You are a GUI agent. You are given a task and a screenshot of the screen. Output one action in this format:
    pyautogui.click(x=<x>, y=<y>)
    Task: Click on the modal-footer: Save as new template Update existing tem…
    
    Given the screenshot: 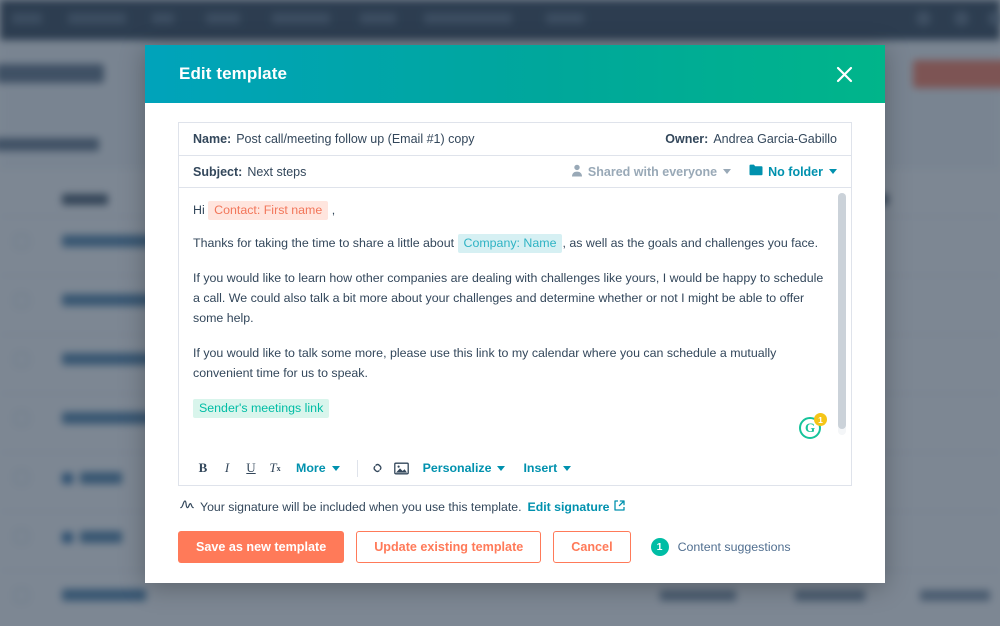 What is the action you would take?
    pyautogui.click(x=515, y=548)
    